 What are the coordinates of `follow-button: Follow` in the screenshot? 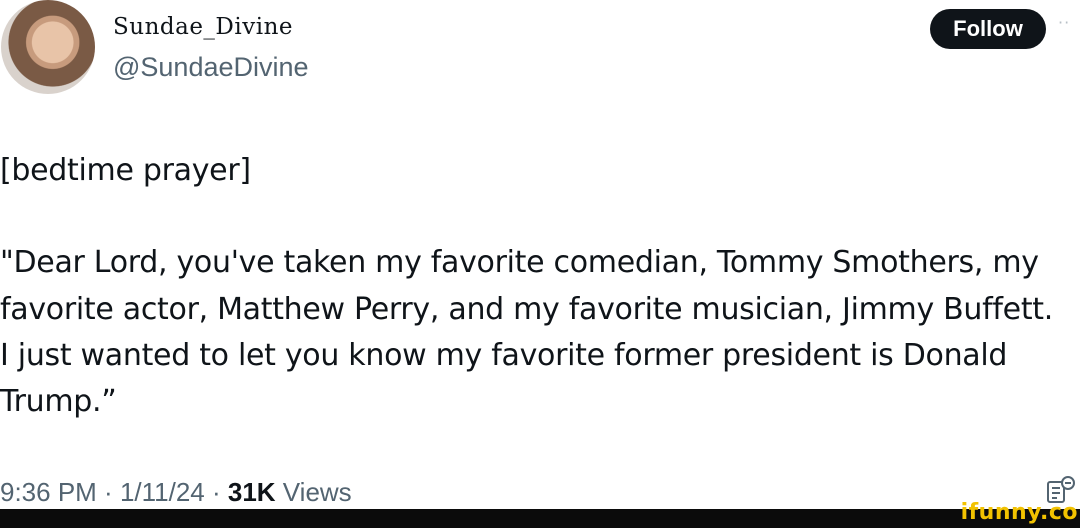 It's located at (988, 29).